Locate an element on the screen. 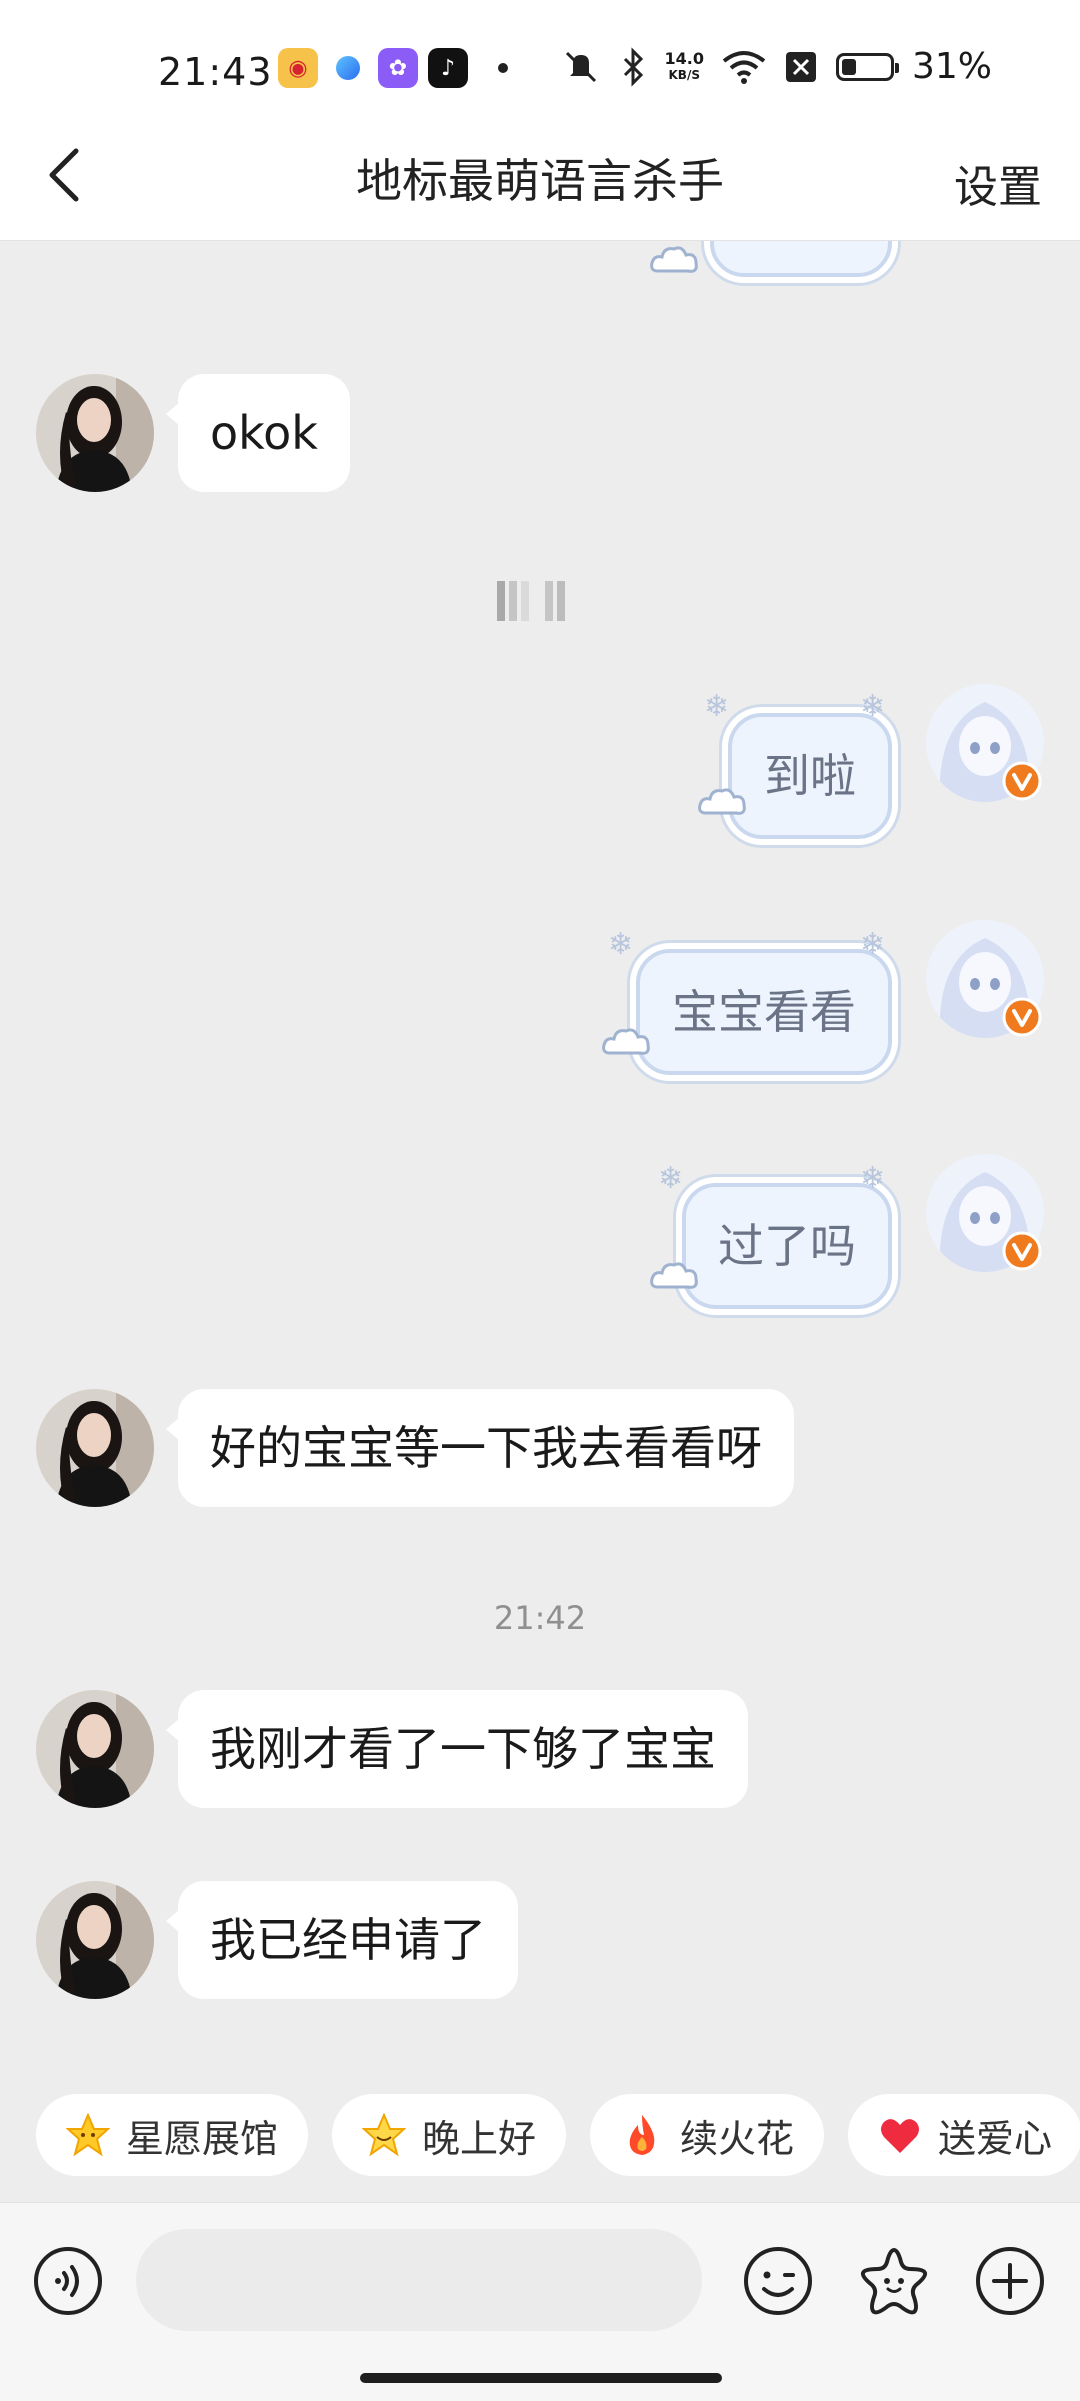  quick-reply-chip: 续火花 is located at coordinates (707, 2135).